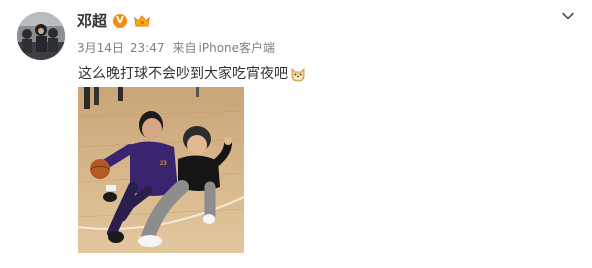 Image resolution: width=592 pixels, height=268 pixels. What do you see at coordinates (147, 48) in the screenshot?
I see `post-time: 23:47` at bounding box center [147, 48].